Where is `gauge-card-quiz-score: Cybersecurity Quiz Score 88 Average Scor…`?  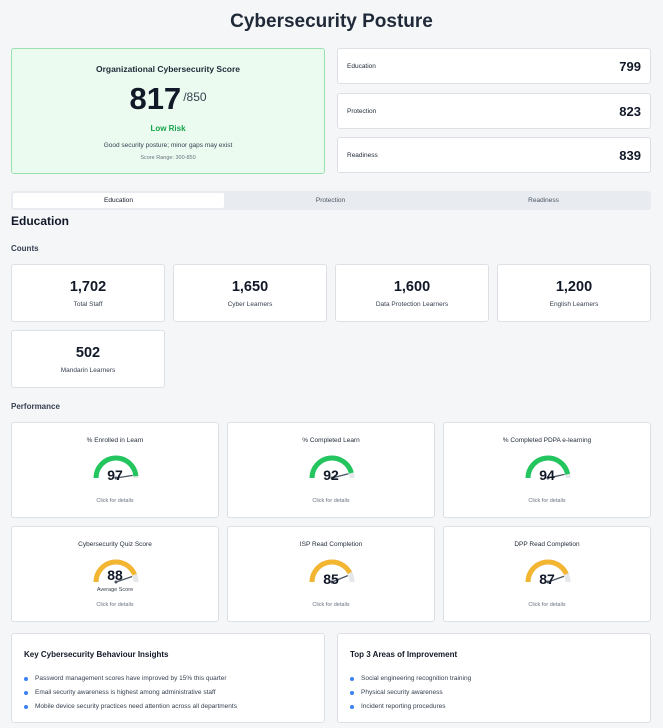
gauge-card-quiz-score: Cybersecurity Quiz Score 88 Average Scor… is located at coordinates (115, 574).